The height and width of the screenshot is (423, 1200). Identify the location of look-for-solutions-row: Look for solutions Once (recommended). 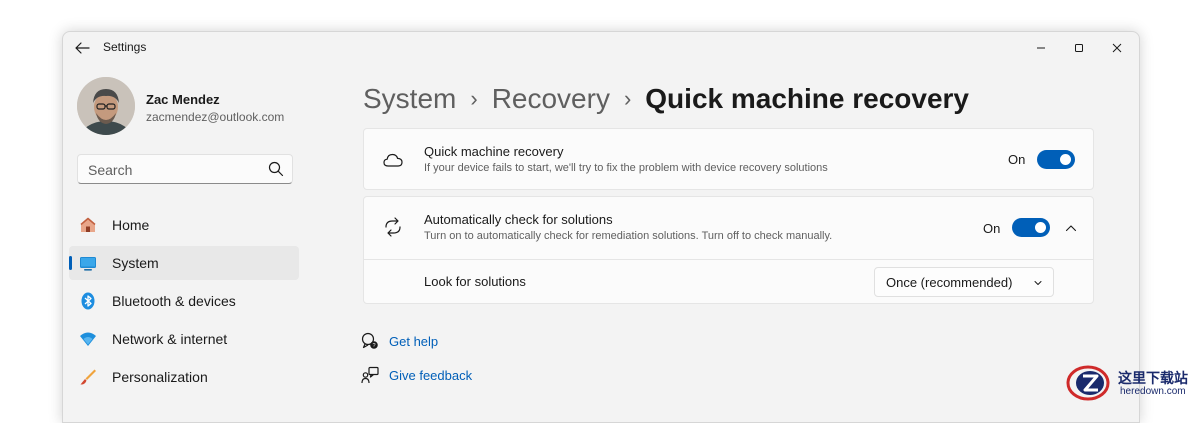
(728, 281).